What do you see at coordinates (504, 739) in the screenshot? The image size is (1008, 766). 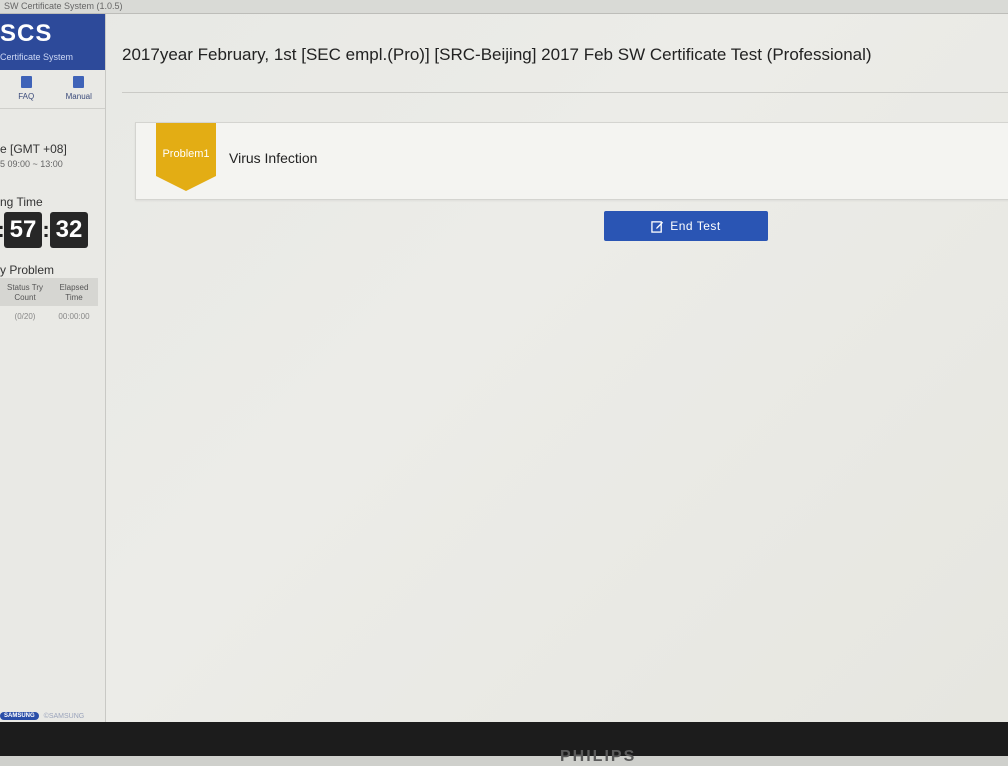 I see `monitor-bezel` at bounding box center [504, 739].